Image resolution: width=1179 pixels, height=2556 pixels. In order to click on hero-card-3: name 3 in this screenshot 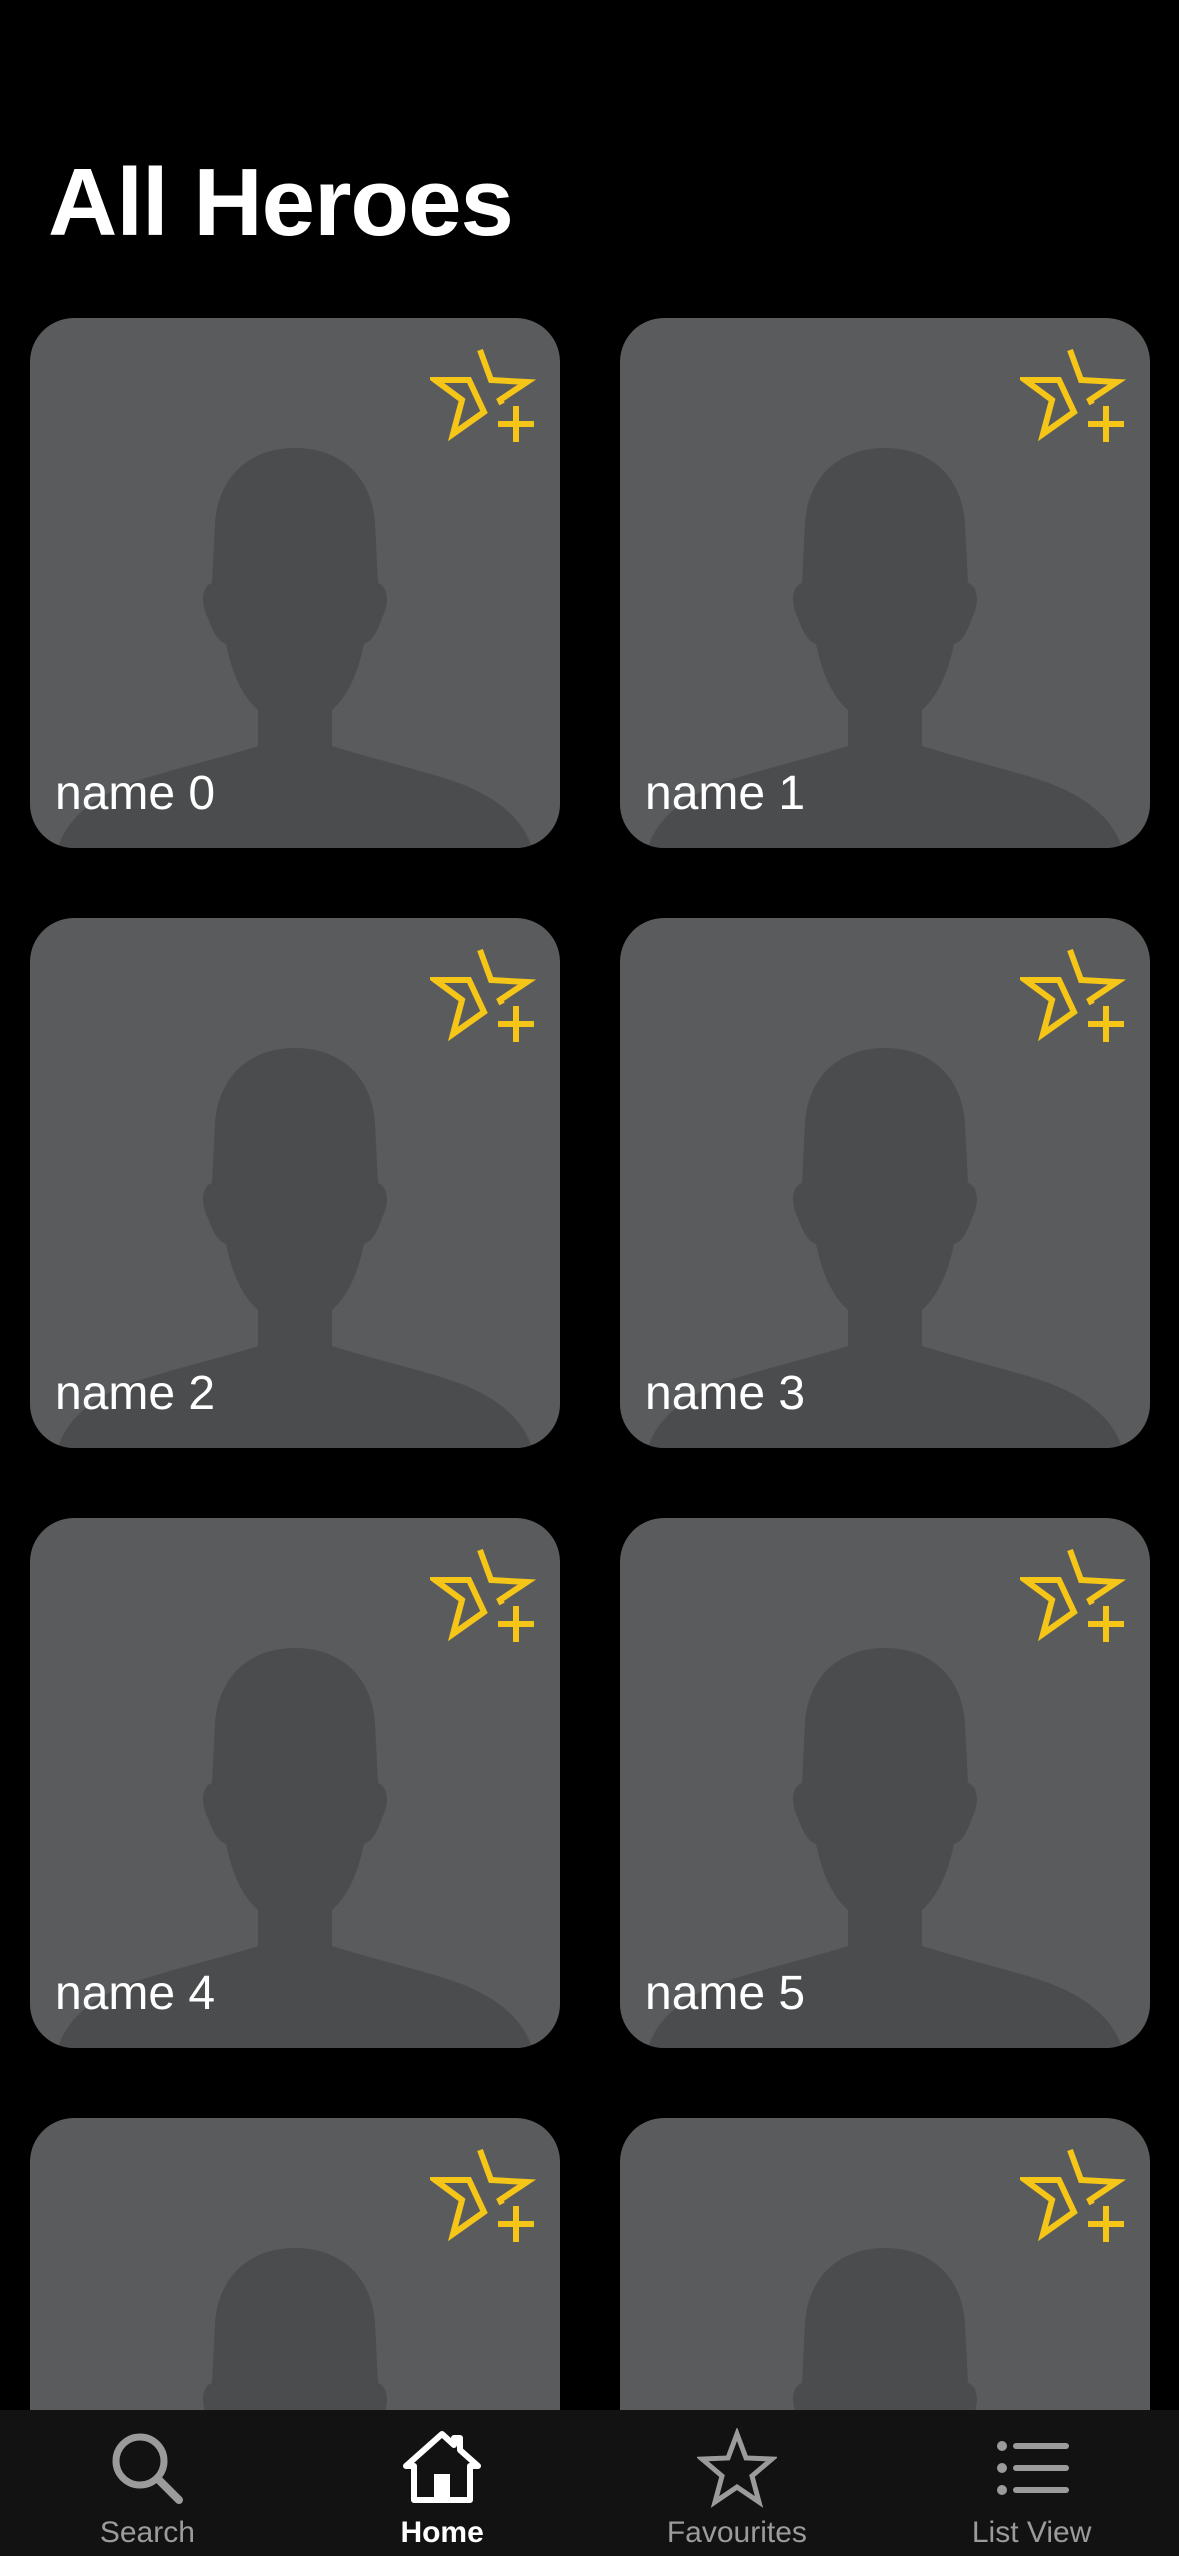, I will do `click(885, 1183)`.